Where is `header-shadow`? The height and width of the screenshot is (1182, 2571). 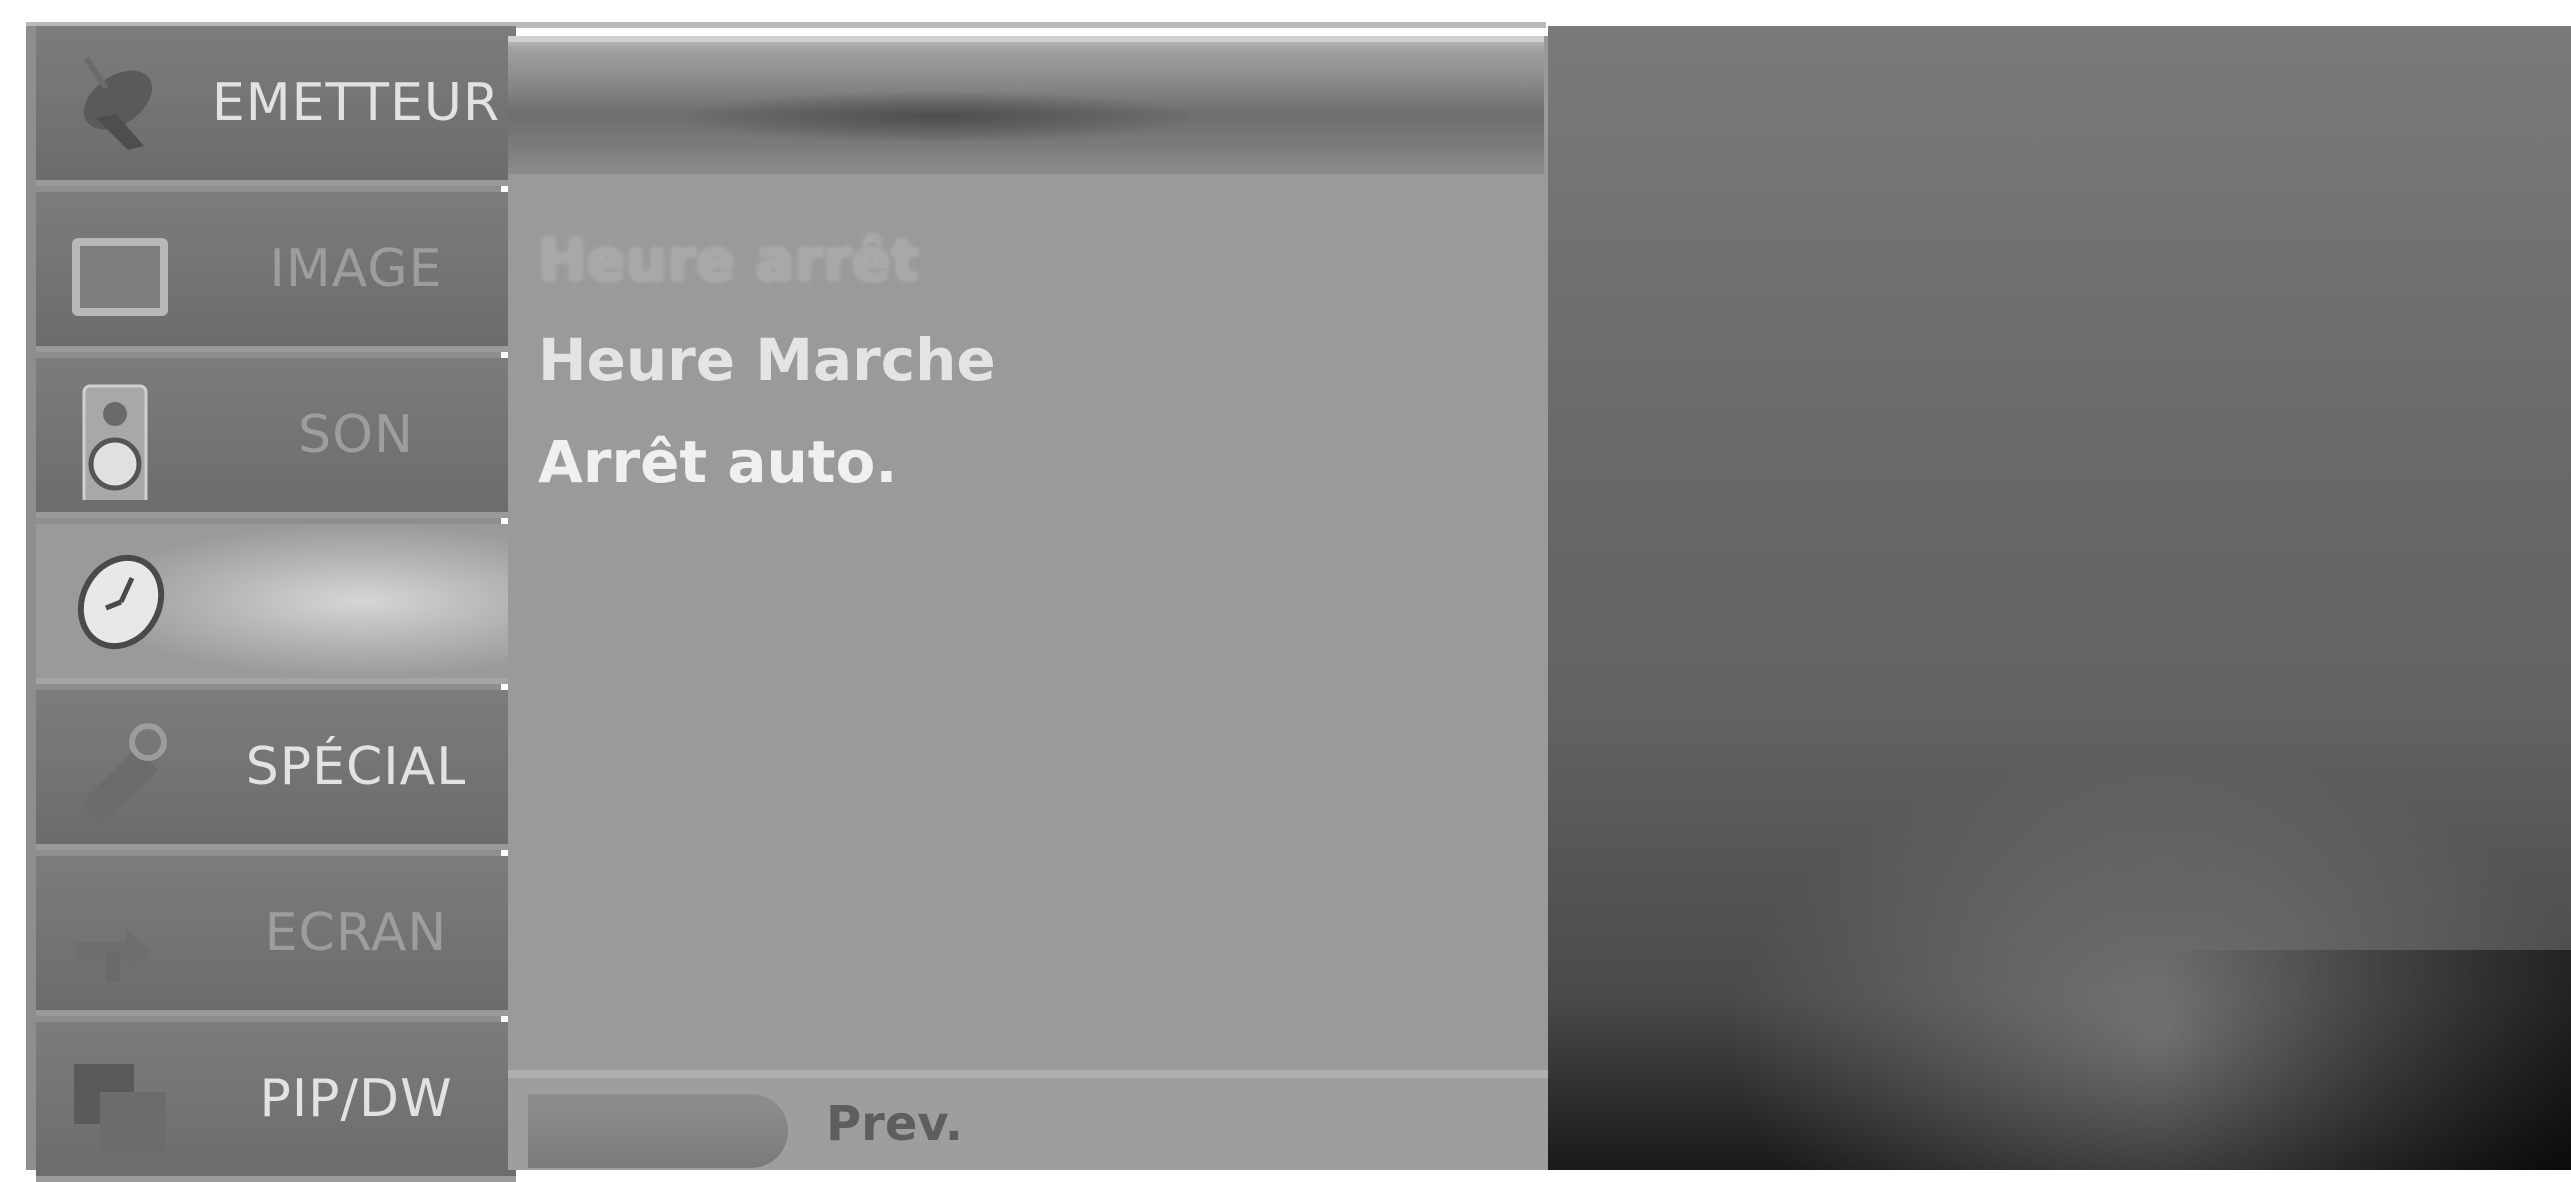 header-shadow is located at coordinates (938, 117).